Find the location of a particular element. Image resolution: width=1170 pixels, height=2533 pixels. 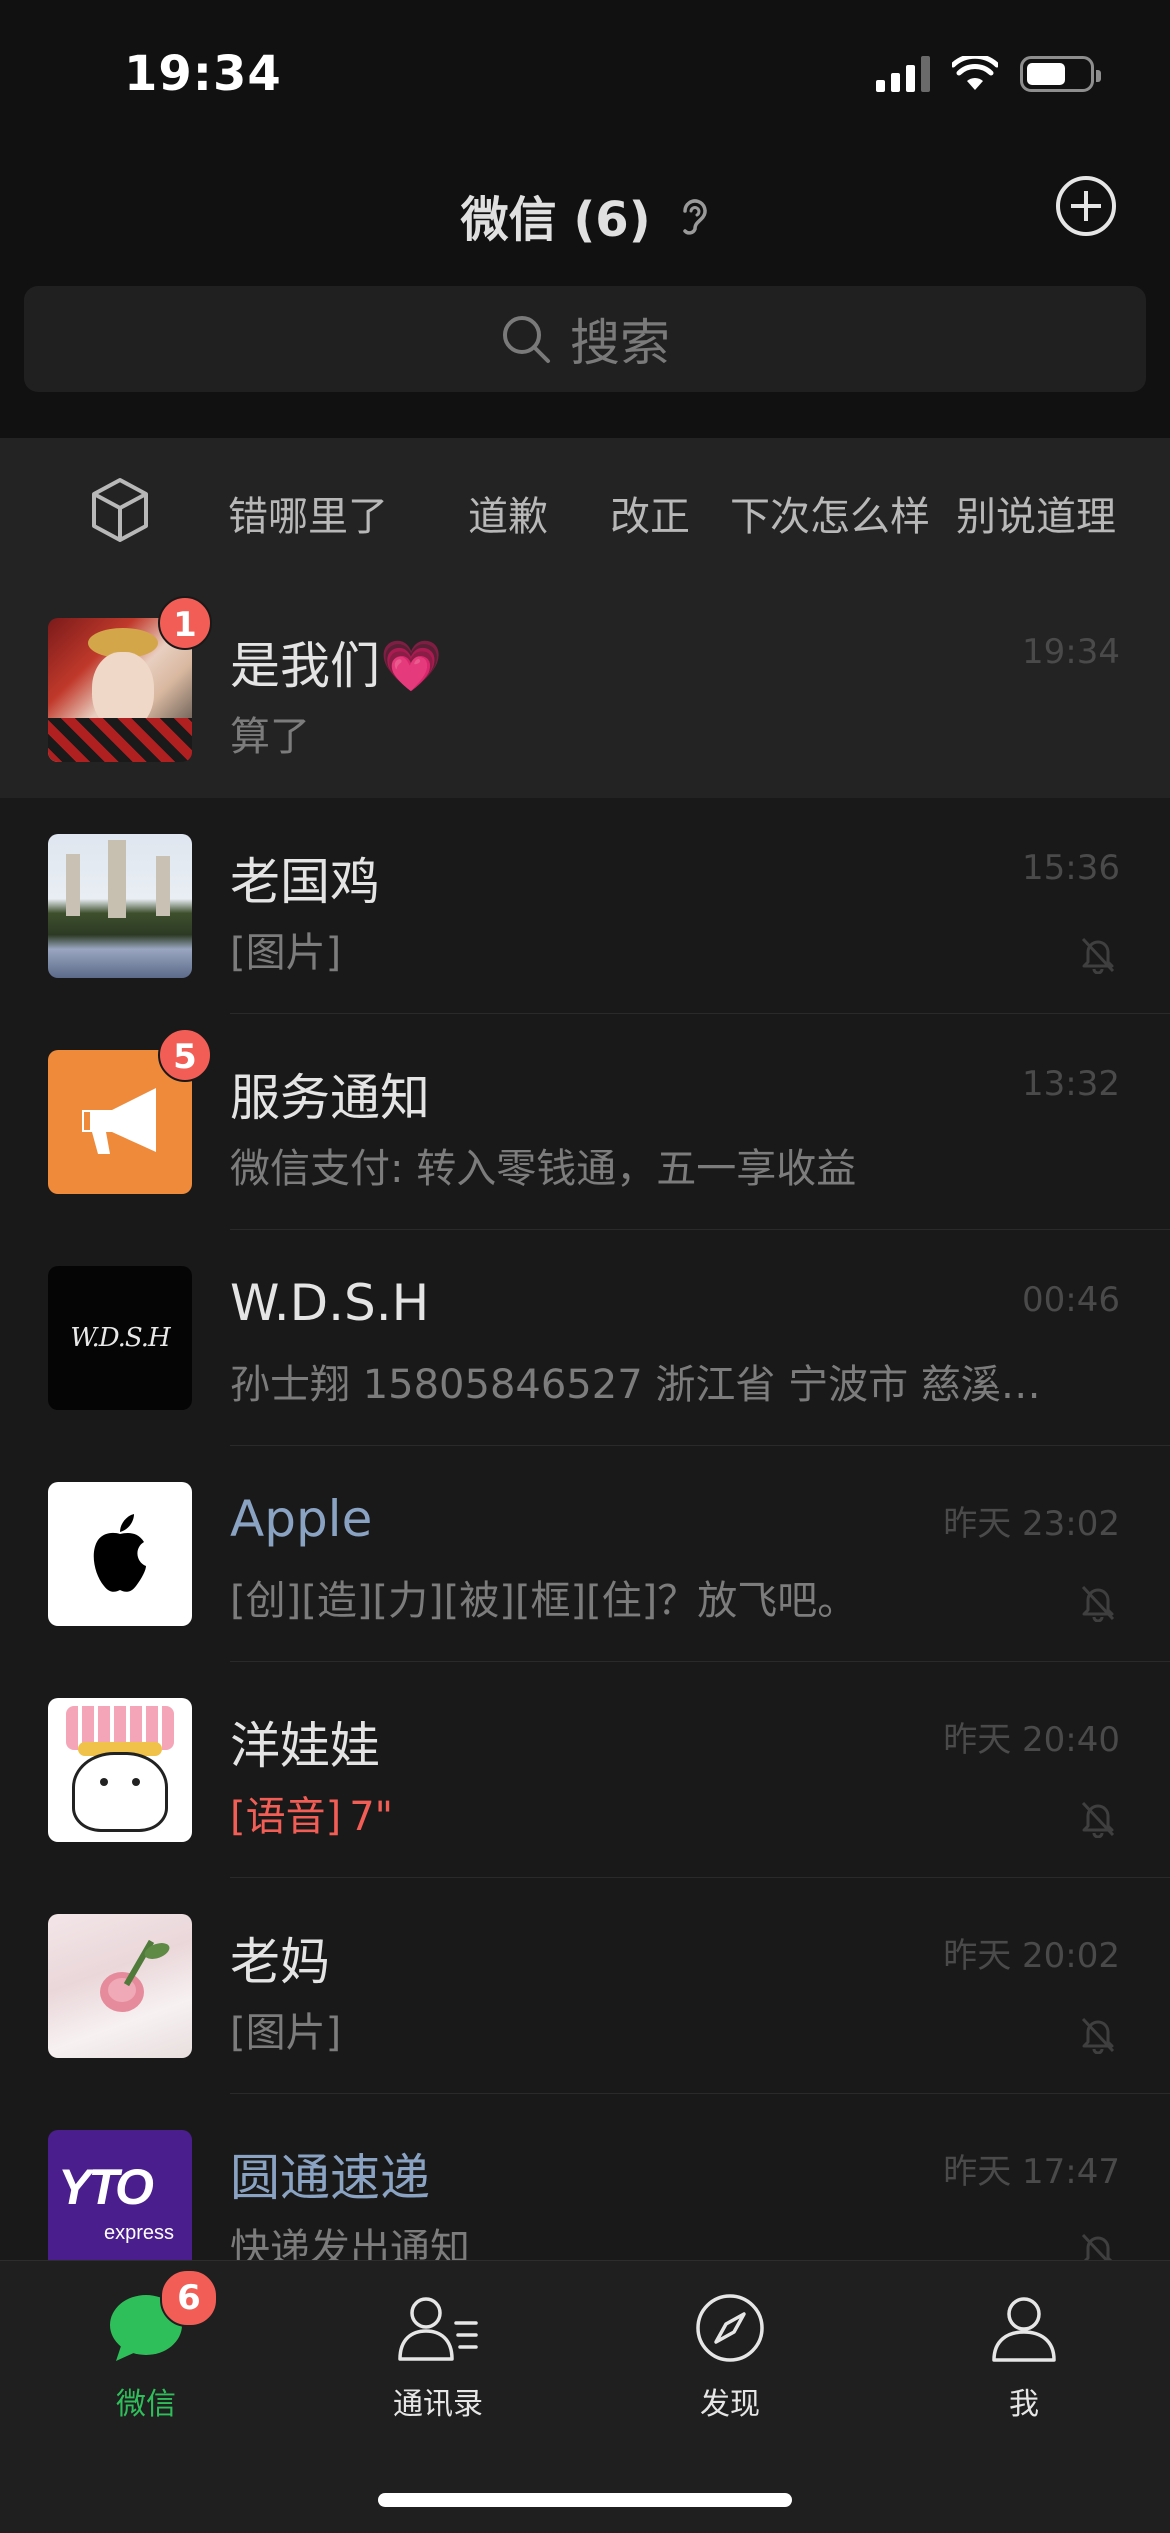

unread-badge: 6 is located at coordinates (189, 2298).